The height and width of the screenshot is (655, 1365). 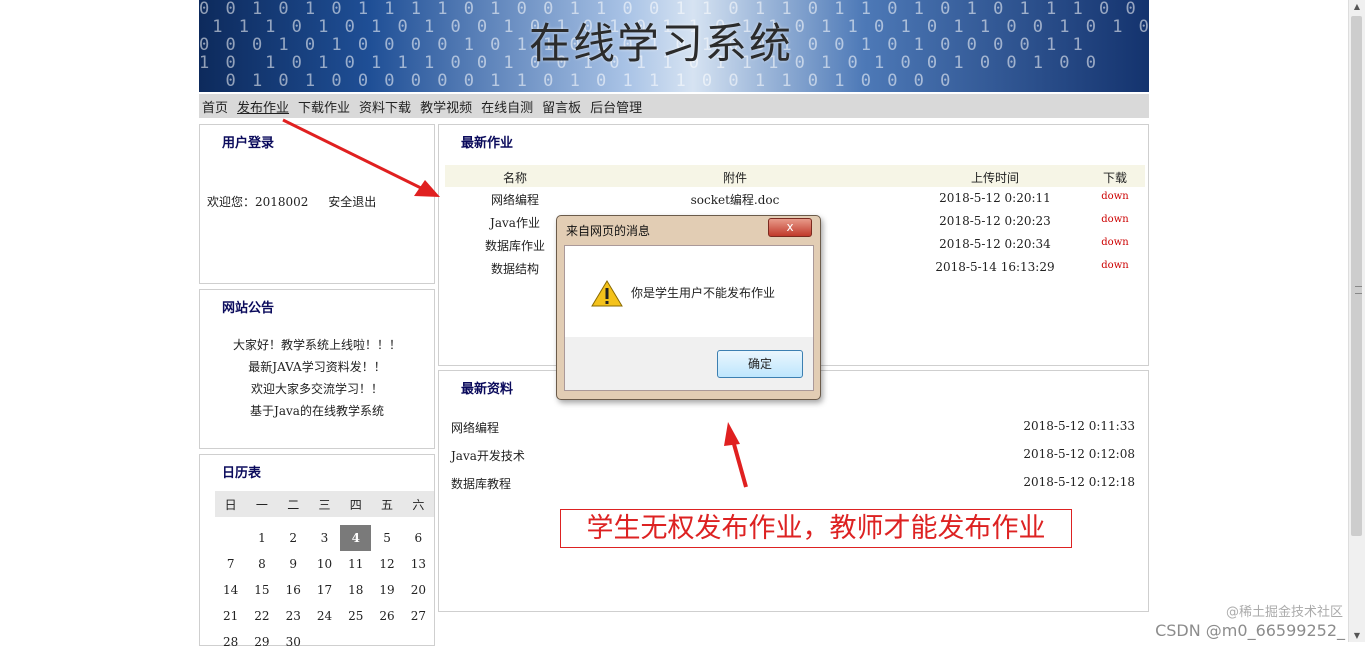 What do you see at coordinates (1250, 630) in the screenshot?
I see `watermark-csdn: CSDN @m0_66599252_` at bounding box center [1250, 630].